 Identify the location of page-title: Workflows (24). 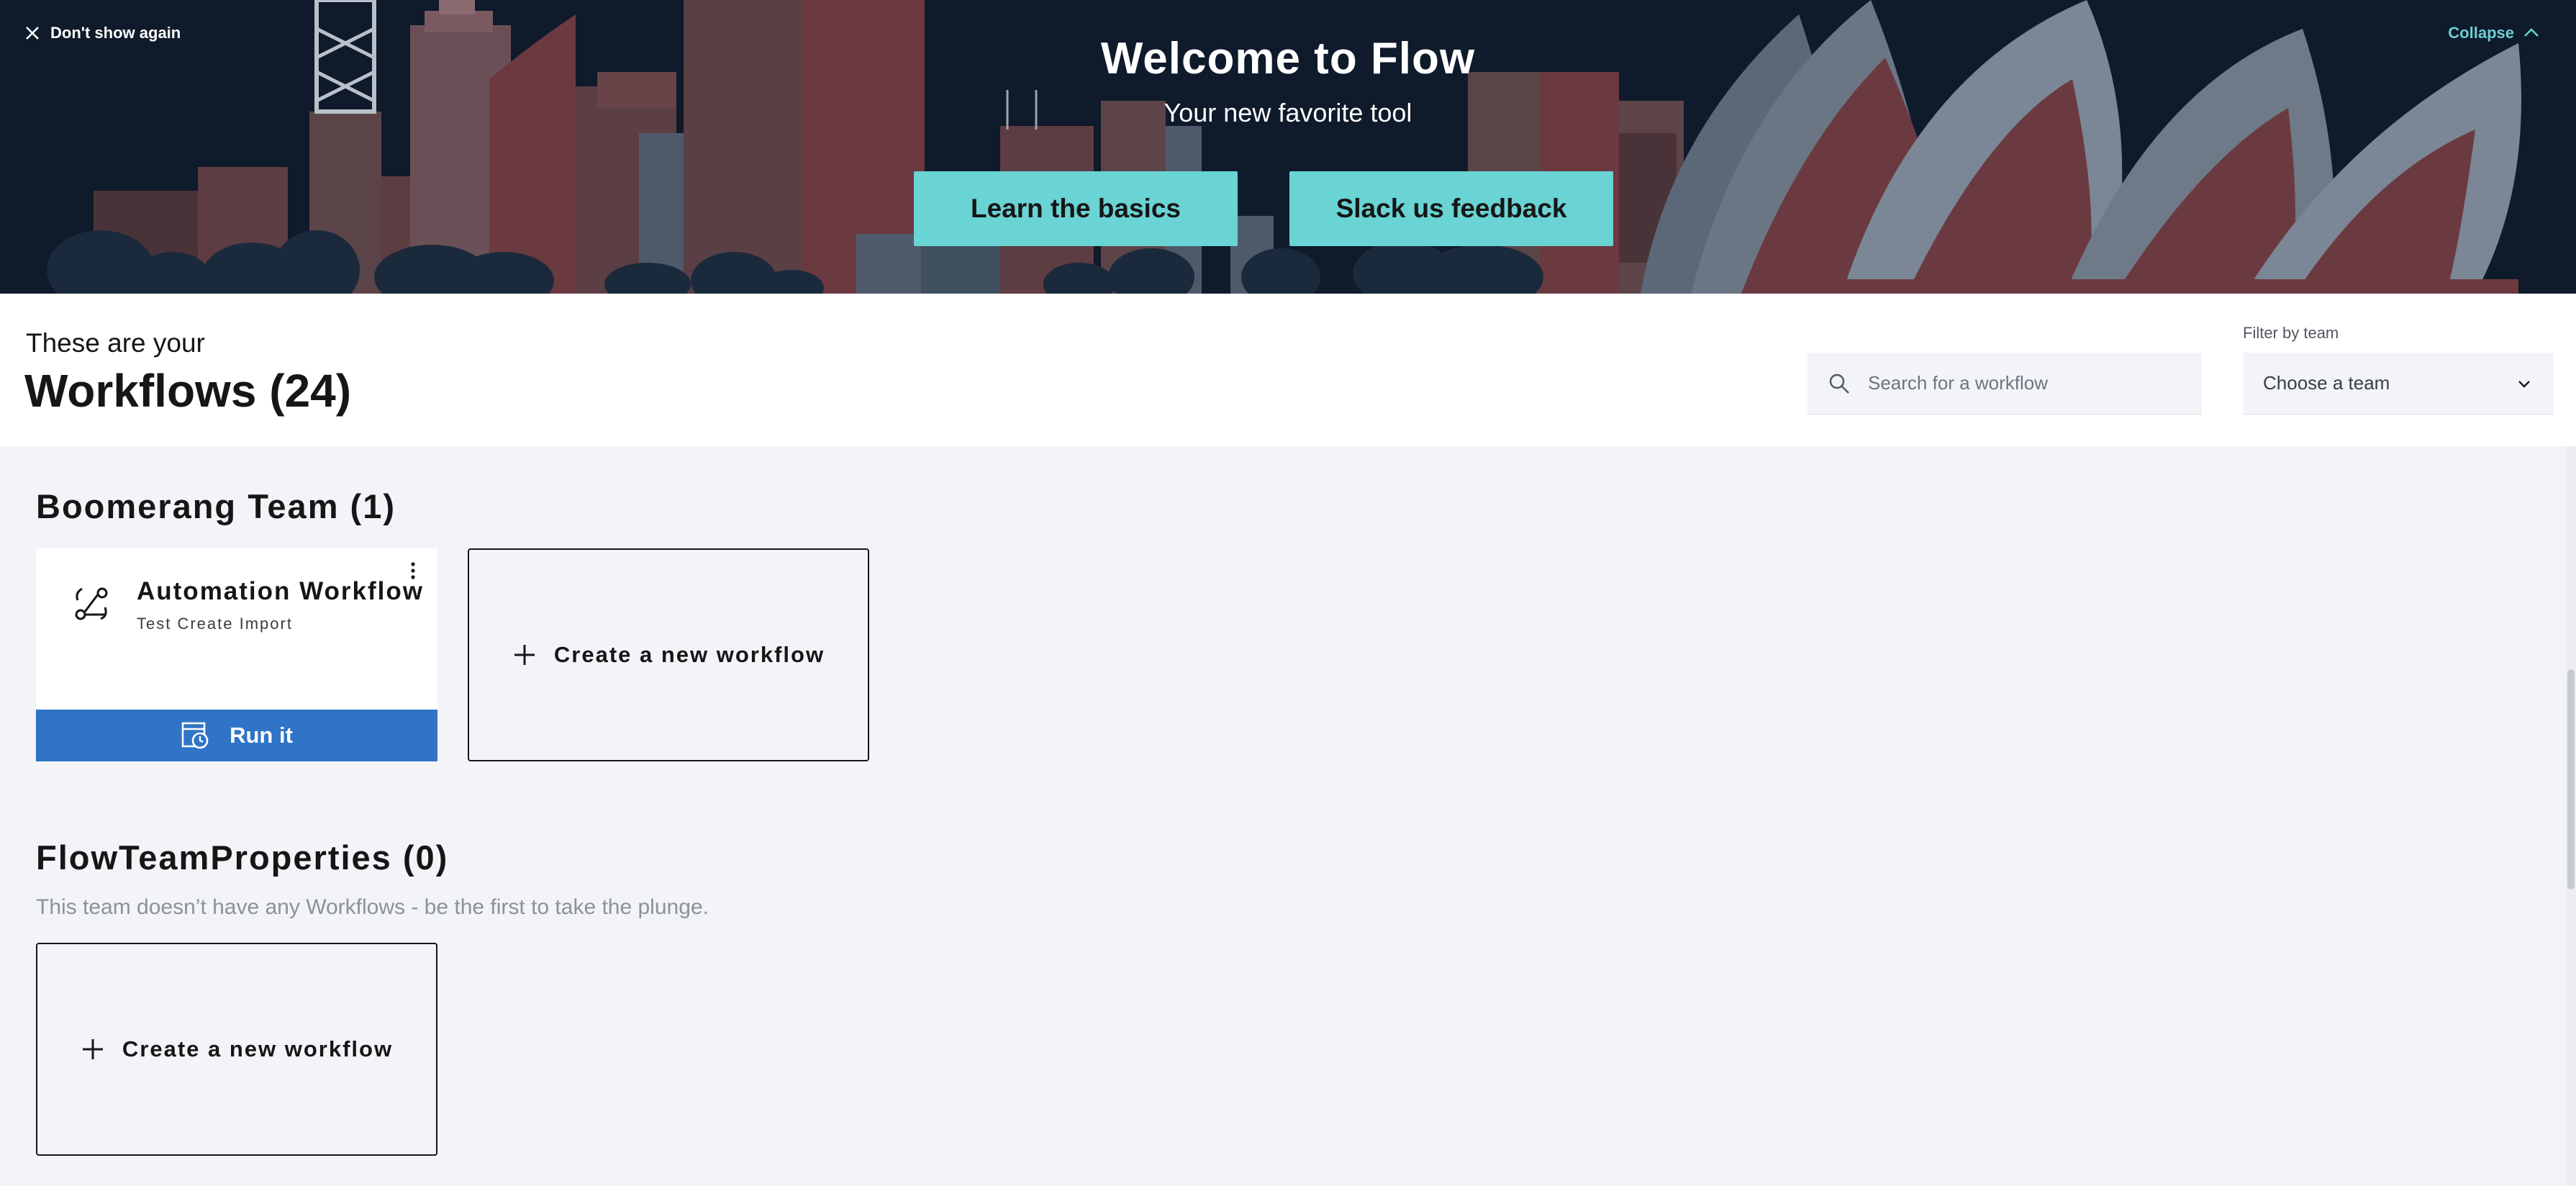
(188, 391).